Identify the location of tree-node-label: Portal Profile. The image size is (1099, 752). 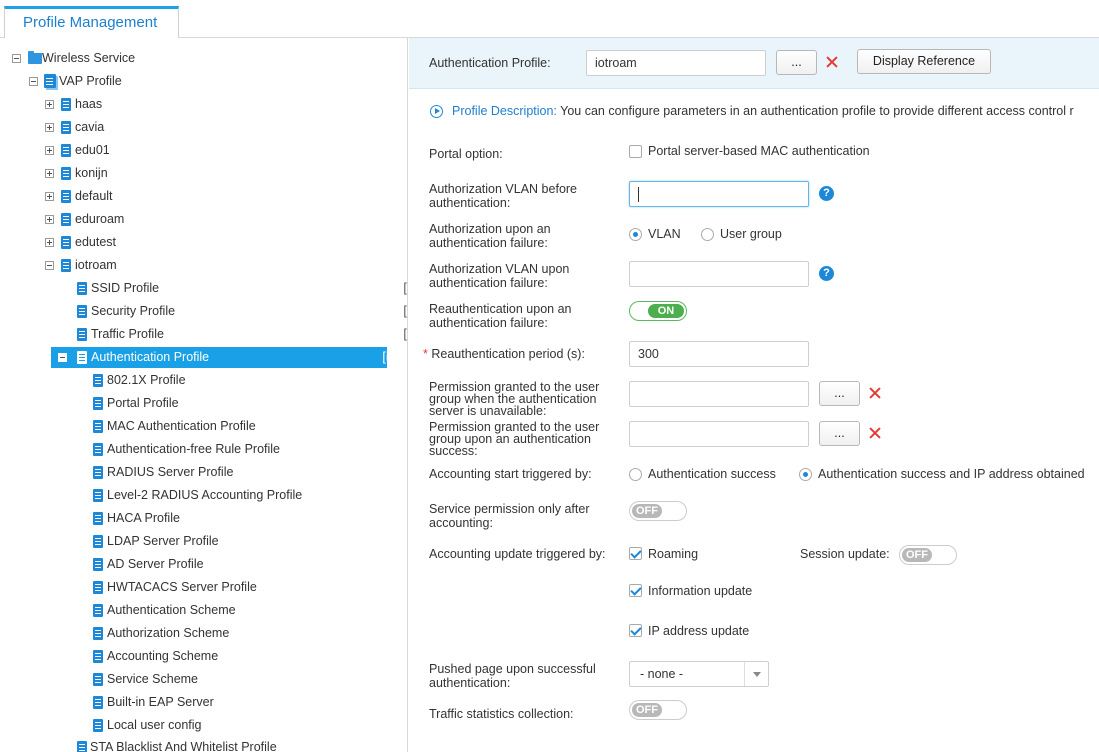
(143, 403).